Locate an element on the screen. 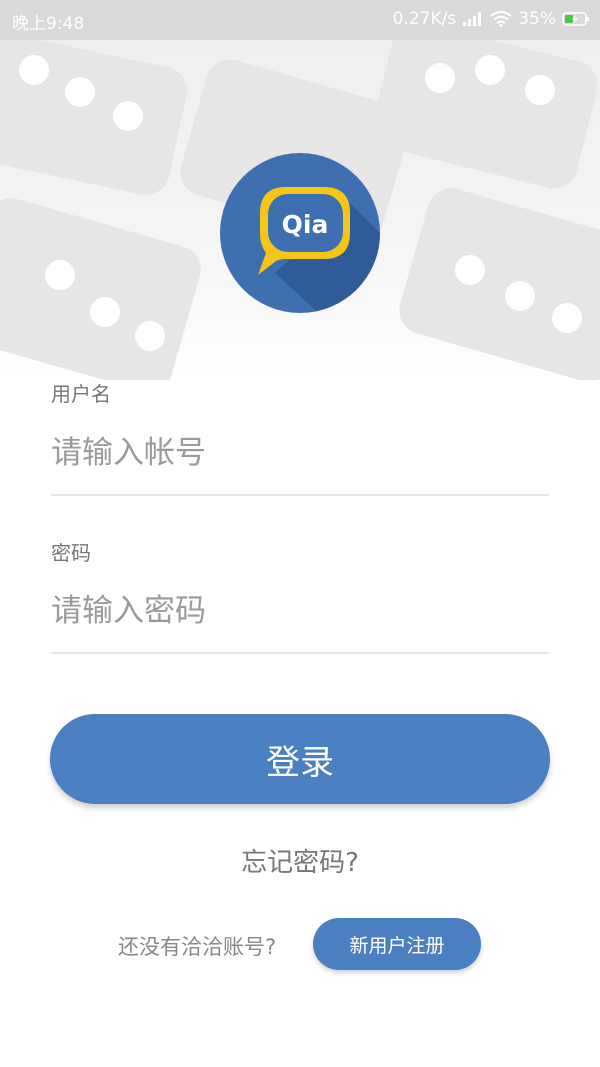 The image size is (600, 1067). battery-charging-icon is located at coordinates (576, 19).